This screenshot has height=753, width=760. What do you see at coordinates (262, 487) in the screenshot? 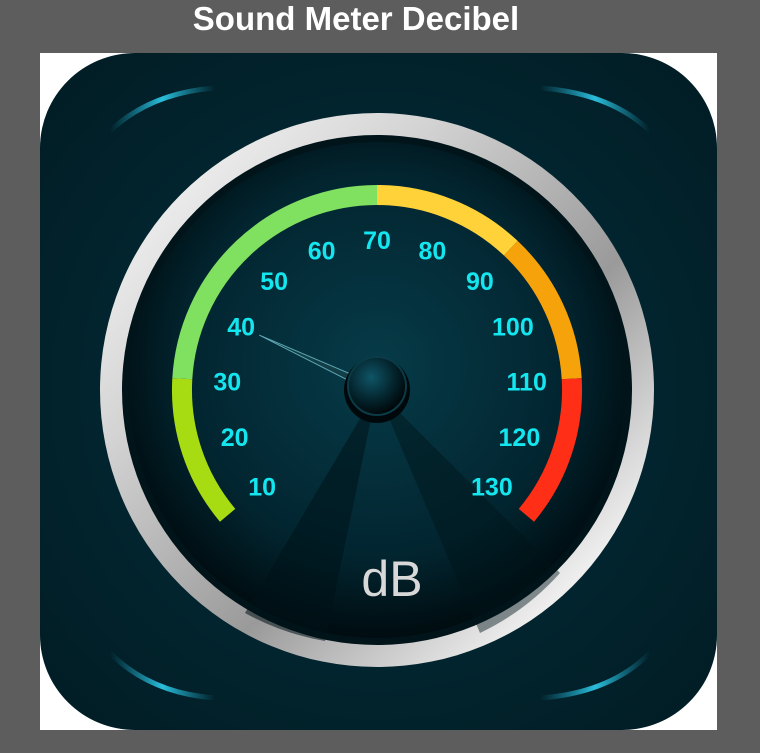
I see `tick-label-10: 10` at bounding box center [262, 487].